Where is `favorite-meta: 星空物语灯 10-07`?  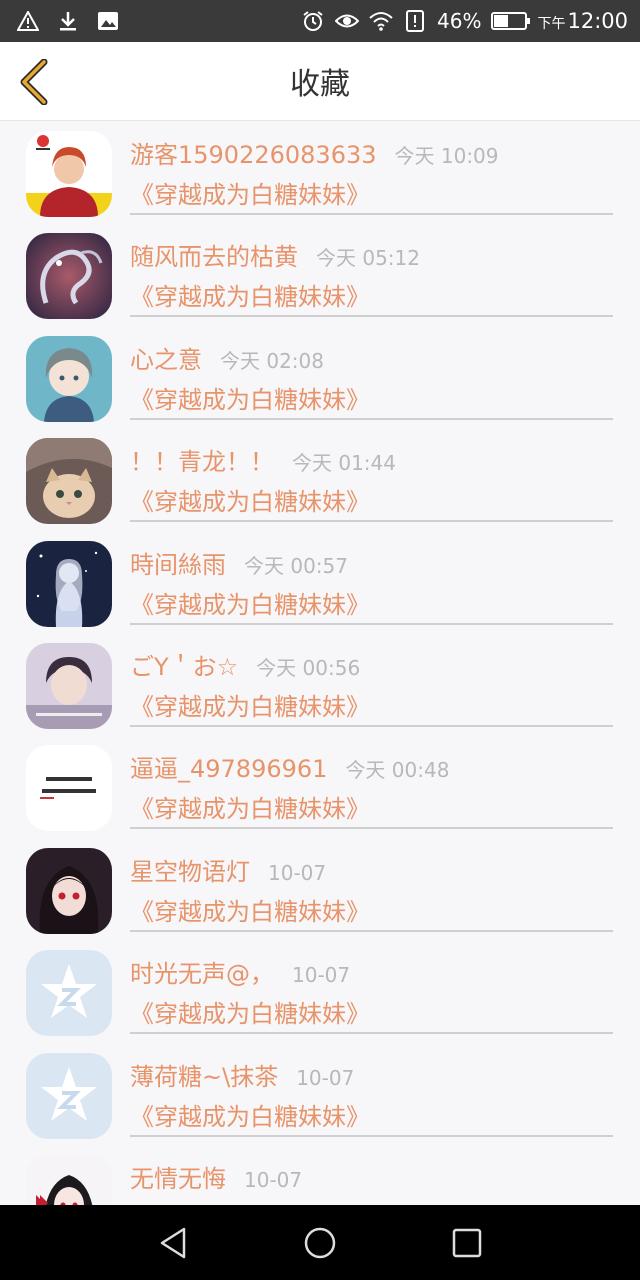
favorite-meta: 星空物语灯 10-07 is located at coordinates (228, 869).